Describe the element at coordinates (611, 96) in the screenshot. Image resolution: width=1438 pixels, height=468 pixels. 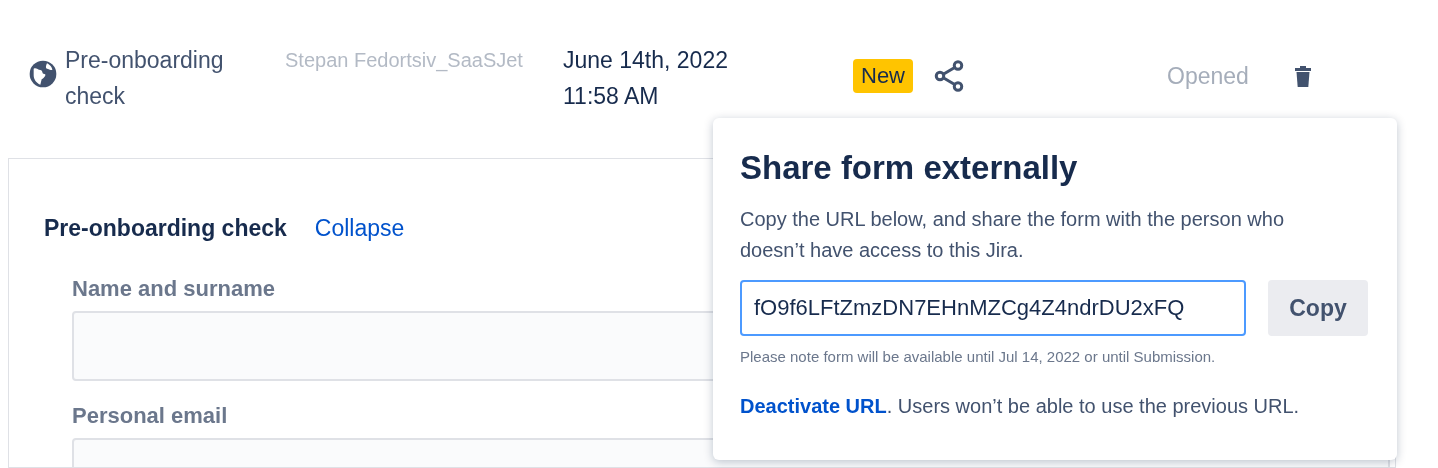
I see `time-text: 11:58 AM` at that location.